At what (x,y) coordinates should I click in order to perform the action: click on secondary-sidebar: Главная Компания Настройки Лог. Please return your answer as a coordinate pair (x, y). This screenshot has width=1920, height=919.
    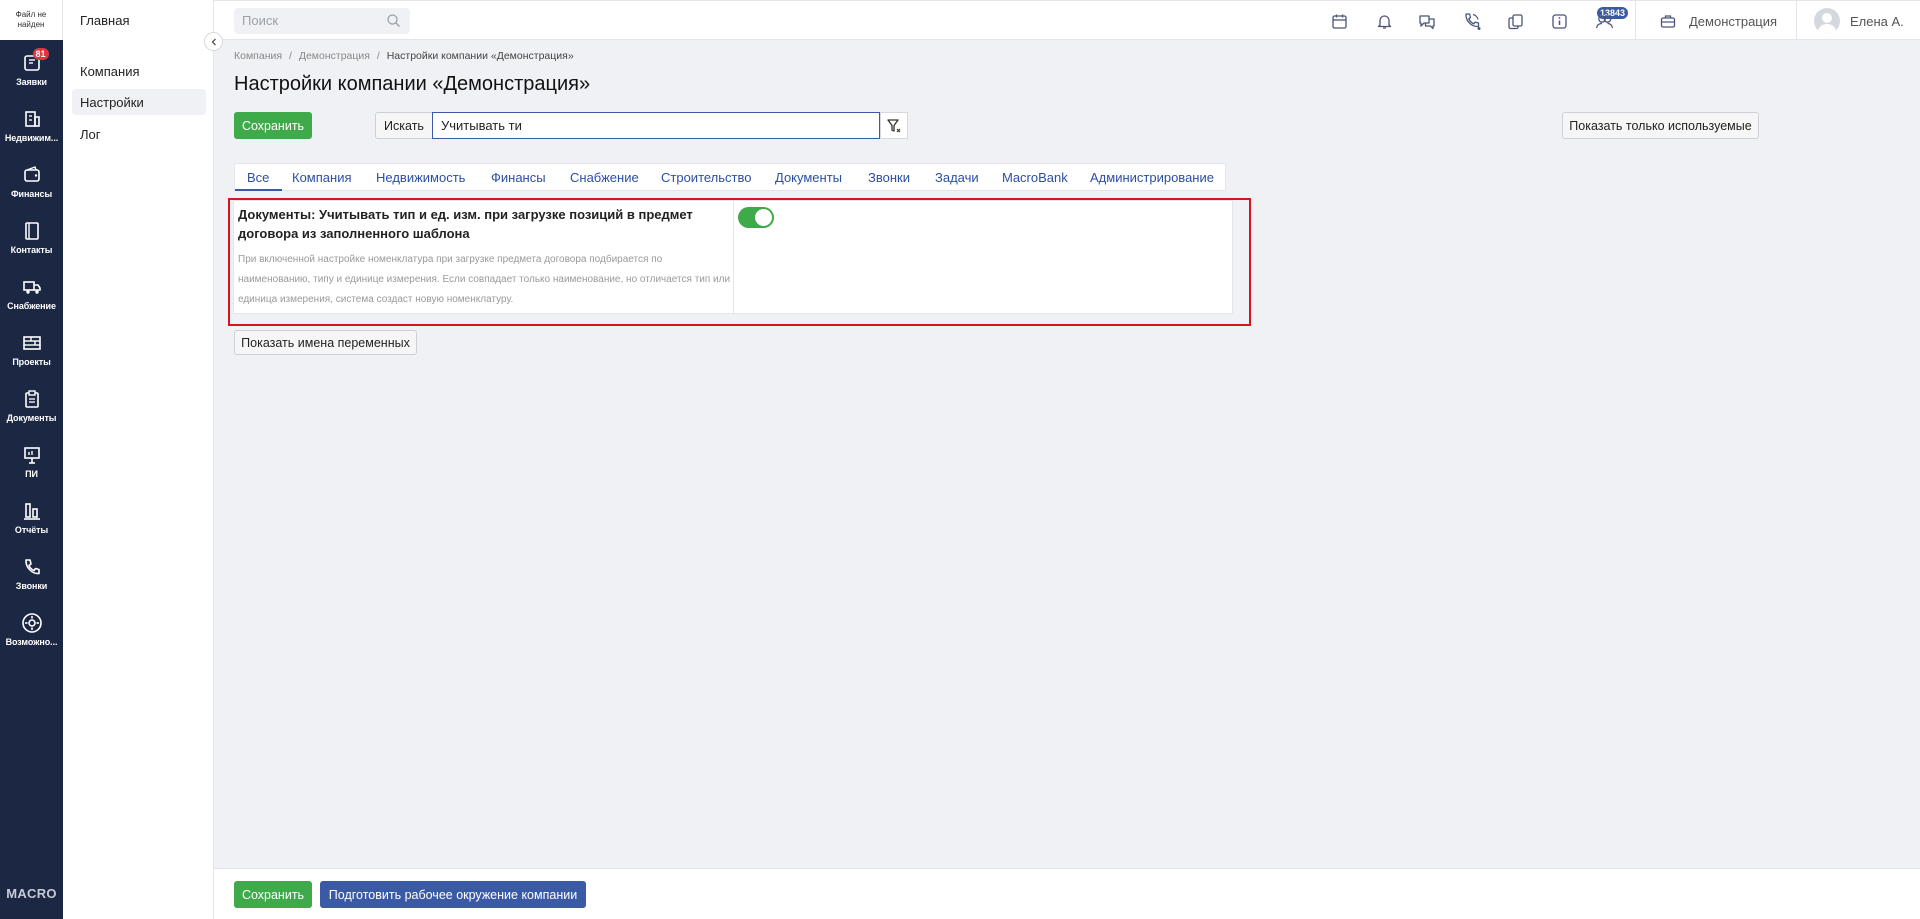
    Looking at the image, I should click on (138, 459).